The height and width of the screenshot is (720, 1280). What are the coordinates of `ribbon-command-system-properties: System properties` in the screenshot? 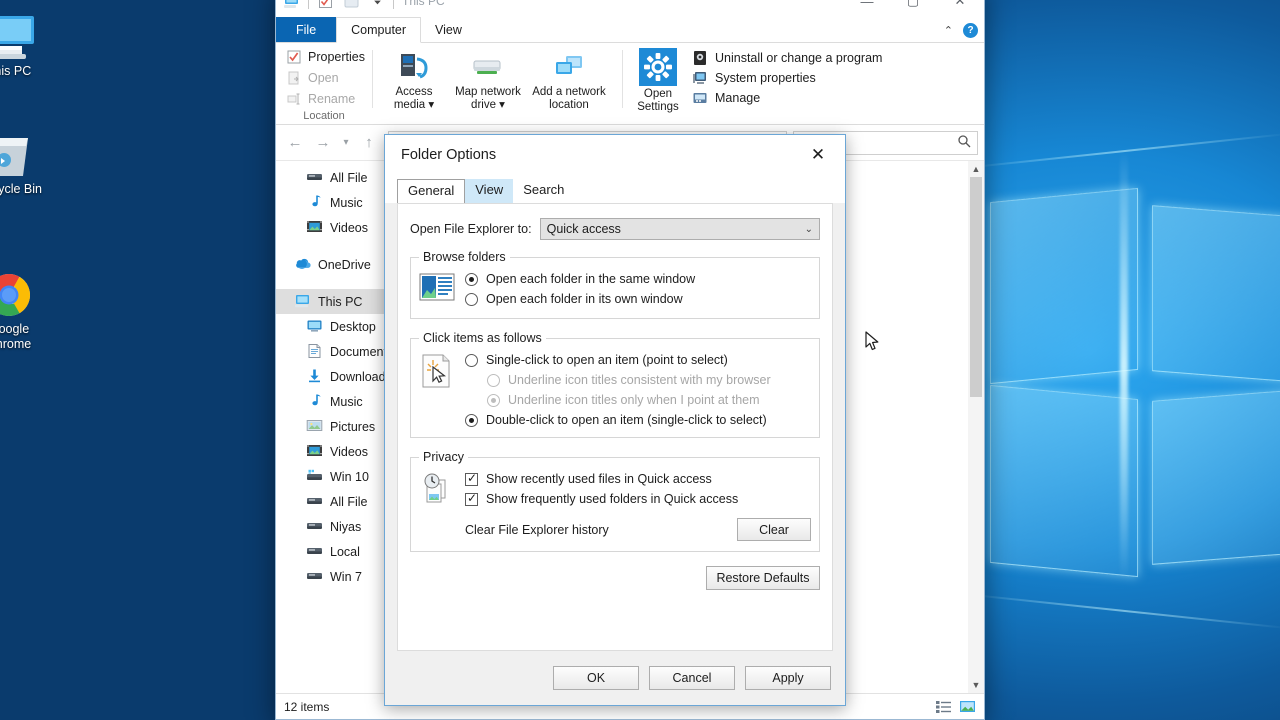 It's located at (787, 78).